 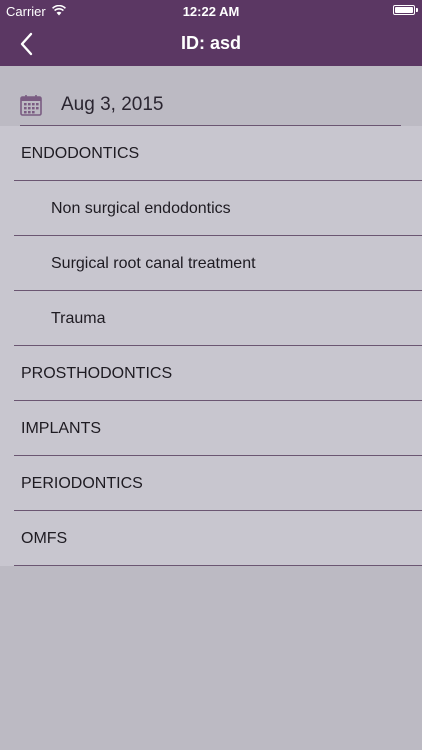 I want to click on chevron-left-icon, so click(x=26, y=44).